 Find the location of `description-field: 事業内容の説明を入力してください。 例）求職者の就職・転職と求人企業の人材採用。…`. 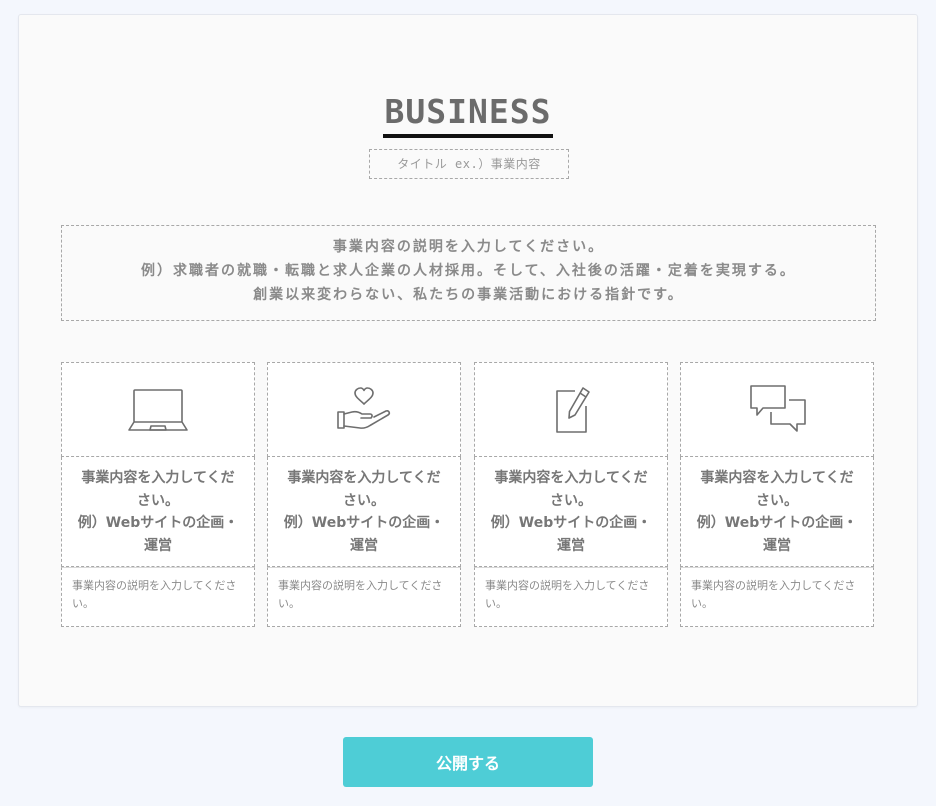

description-field: 事業内容の説明を入力してください。 例）求職者の就職・転職と求人企業の人材採用。… is located at coordinates (468, 273).